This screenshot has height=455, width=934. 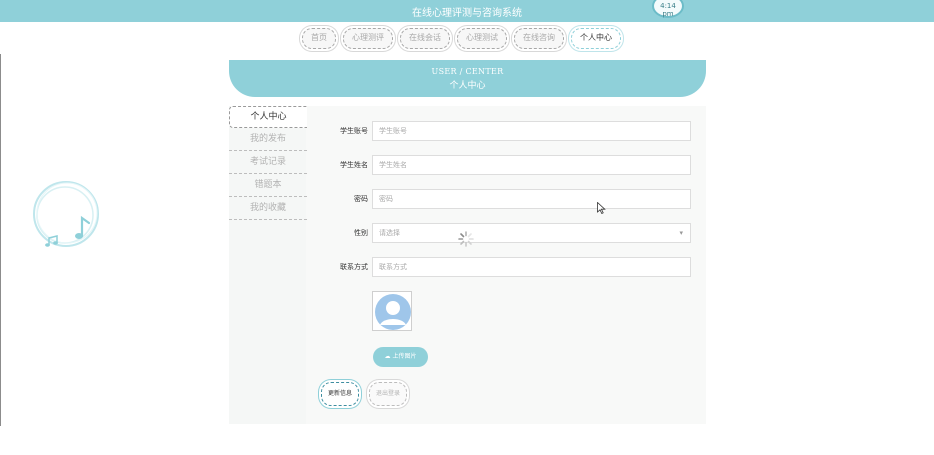 What do you see at coordinates (268, 117) in the screenshot?
I see `sidebar-item-personal-center: 个人中心` at bounding box center [268, 117].